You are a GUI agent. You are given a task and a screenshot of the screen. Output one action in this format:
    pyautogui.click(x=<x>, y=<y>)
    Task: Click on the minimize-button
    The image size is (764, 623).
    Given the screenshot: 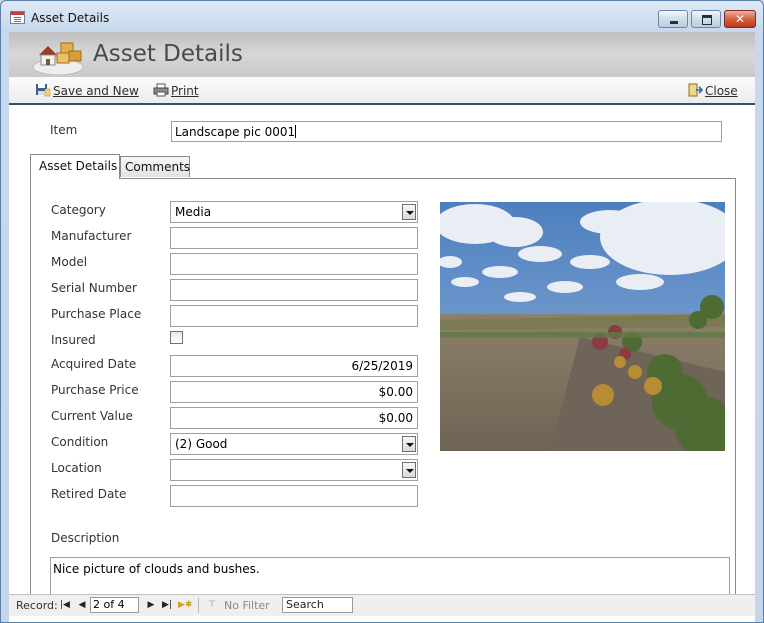 What is the action you would take?
    pyautogui.click(x=673, y=19)
    